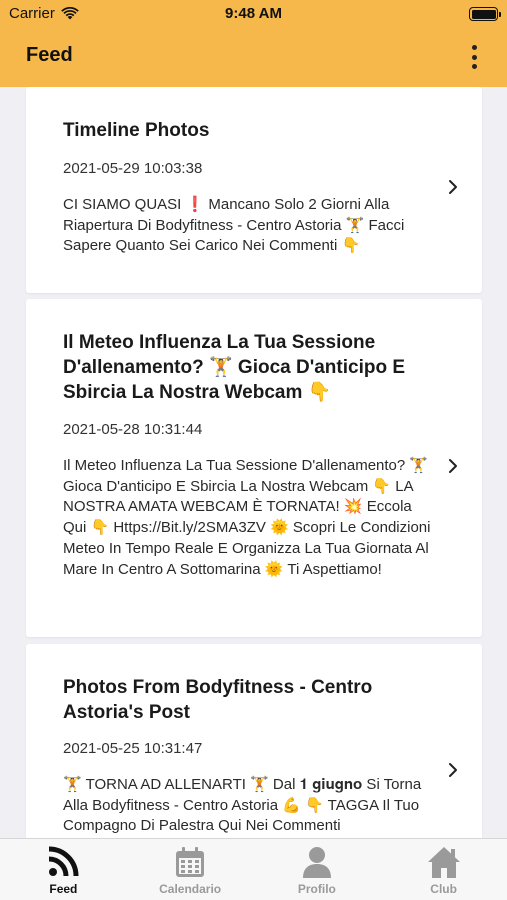 The width and height of the screenshot is (507, 900). What do you see at coordinates (443, 889) in the screenshot?
I see `tab-label: Club` at bounding box center [443, 889].